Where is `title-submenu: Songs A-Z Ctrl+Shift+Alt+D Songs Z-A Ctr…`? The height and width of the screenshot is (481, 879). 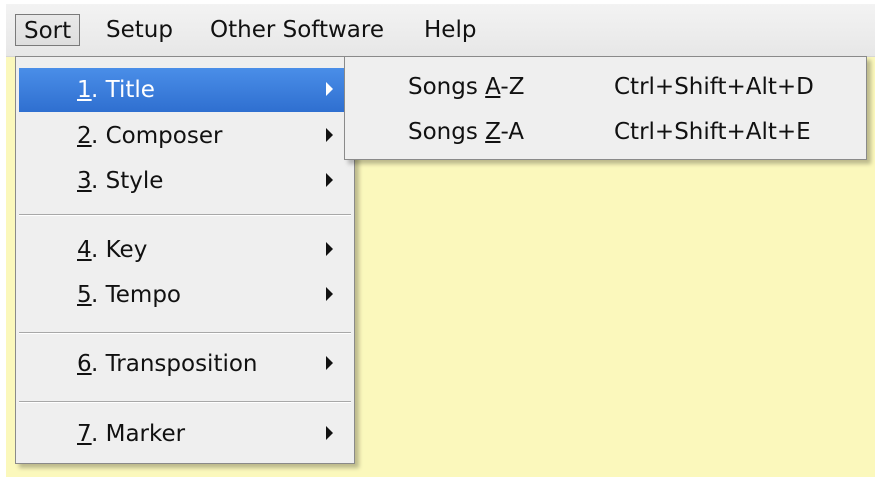
title-submenu: Songs A-Z Ctrl+Shift+Alt+D Songs Z-A Ctr… is located at coordinates (605, 108).